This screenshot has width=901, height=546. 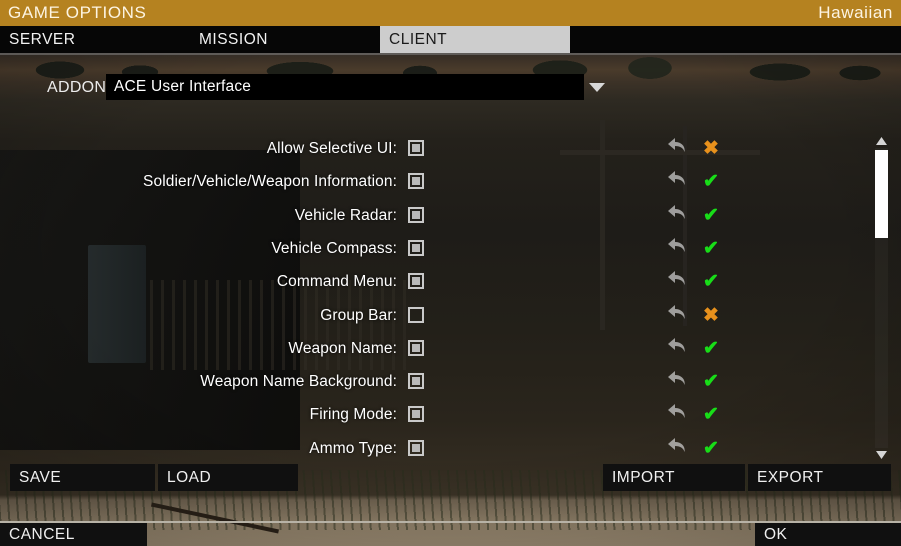 What do you see at coordinates (828, 534) in the screenshot?
I see `ok-button: OK` at bounding box center [828, 534].